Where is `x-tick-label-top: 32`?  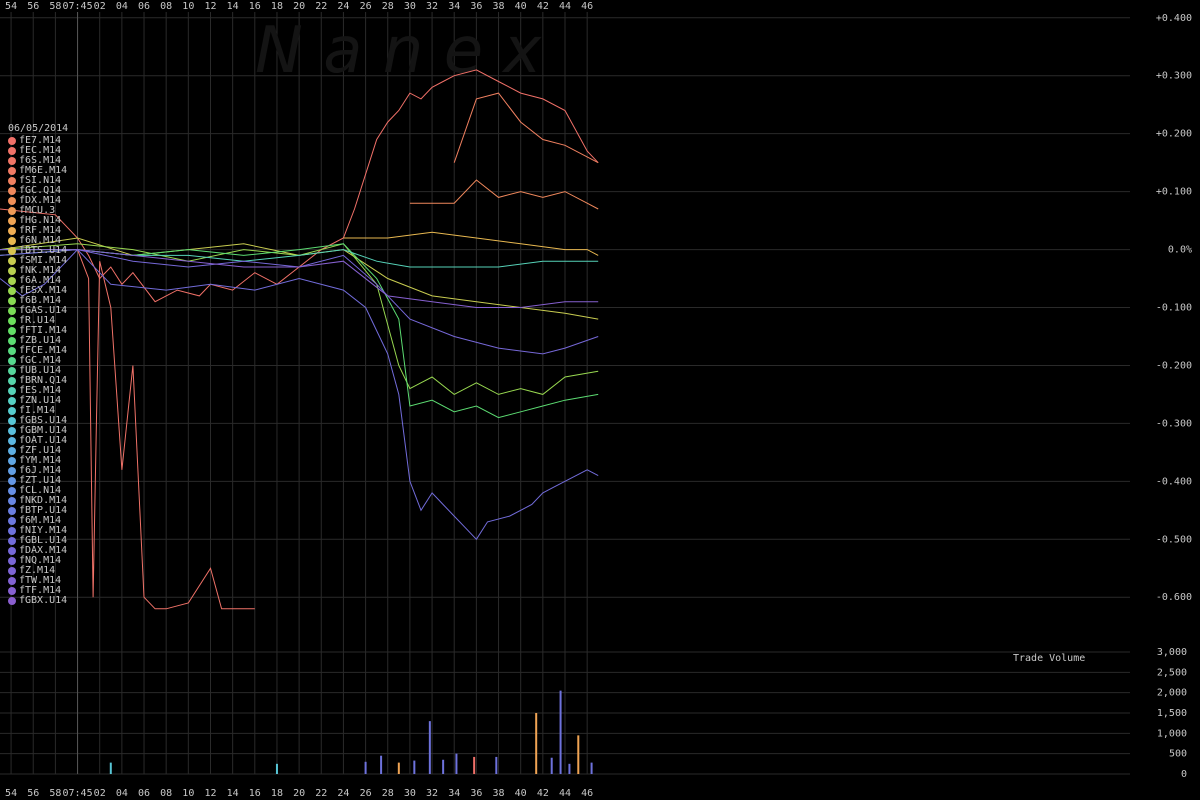
x-tick-label-top: 32 is located at coordinates (432, 6).